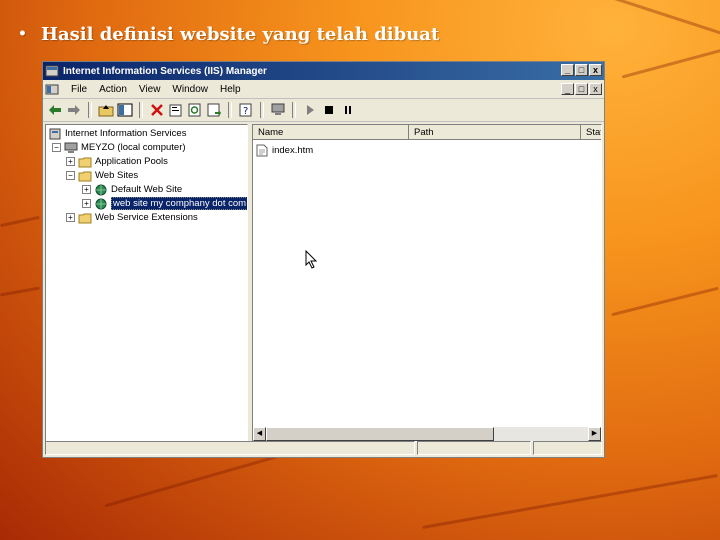 Image resolution: width=720 pixels, height=540 pixels. I want to click on tree-label-web-sites: Web Sites, so click(117, 175).